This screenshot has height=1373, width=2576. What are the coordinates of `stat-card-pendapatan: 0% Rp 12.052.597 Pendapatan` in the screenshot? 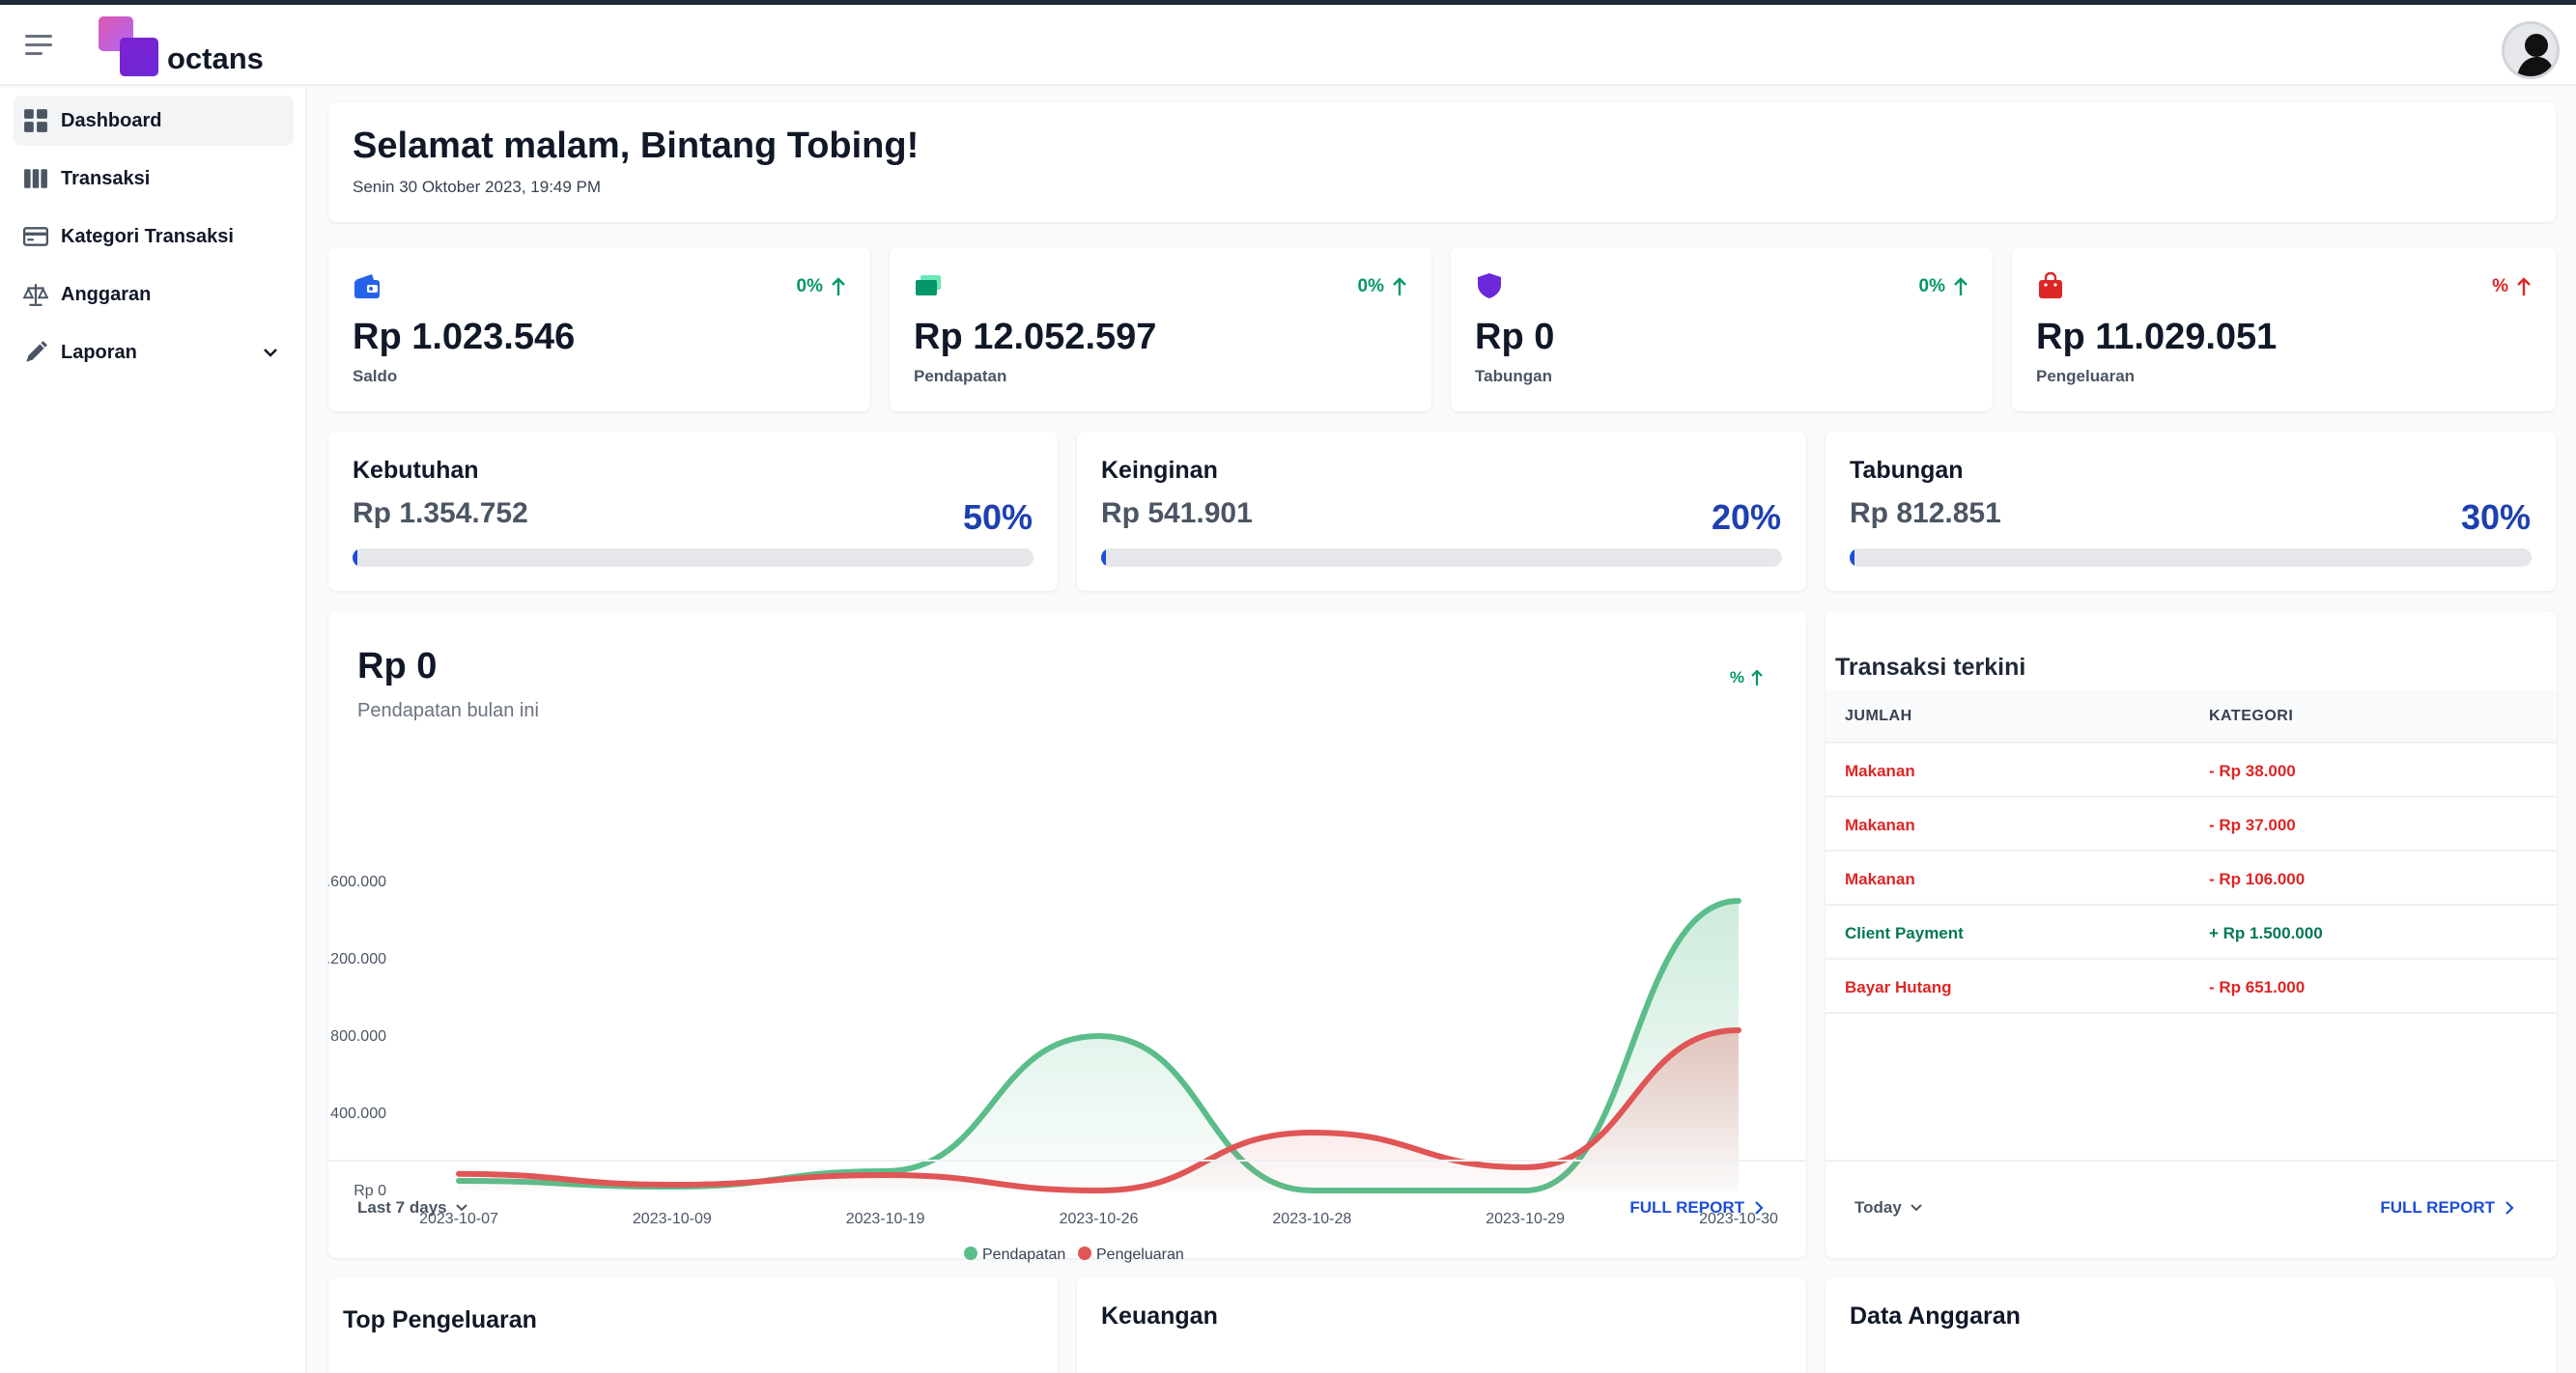 It's located at (1160, 329).